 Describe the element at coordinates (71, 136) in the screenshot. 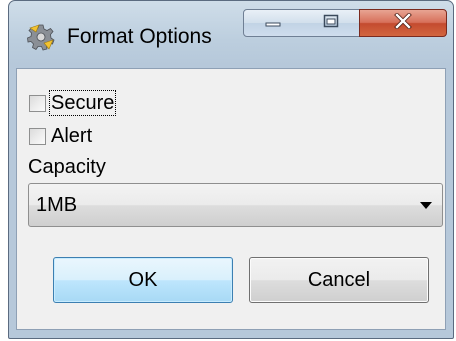

I see `alert-label: Alert` at that location.